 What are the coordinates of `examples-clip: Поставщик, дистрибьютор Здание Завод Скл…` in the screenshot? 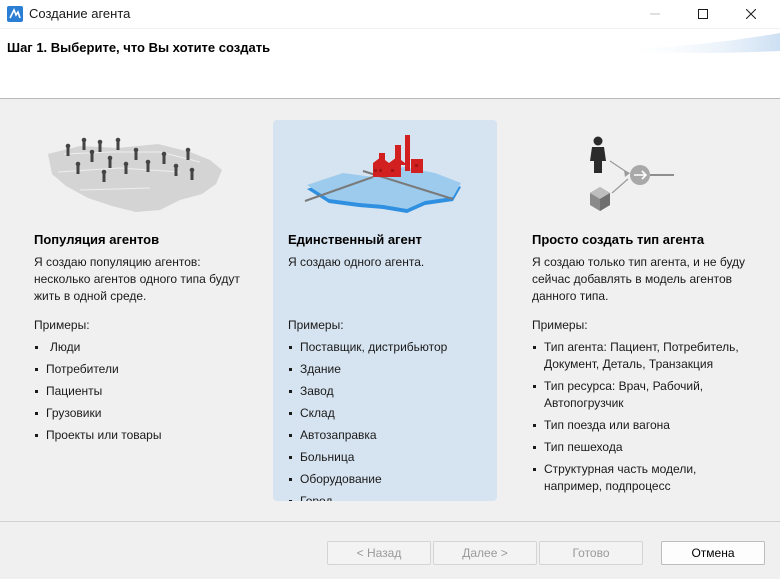 It's located at (385, 420).